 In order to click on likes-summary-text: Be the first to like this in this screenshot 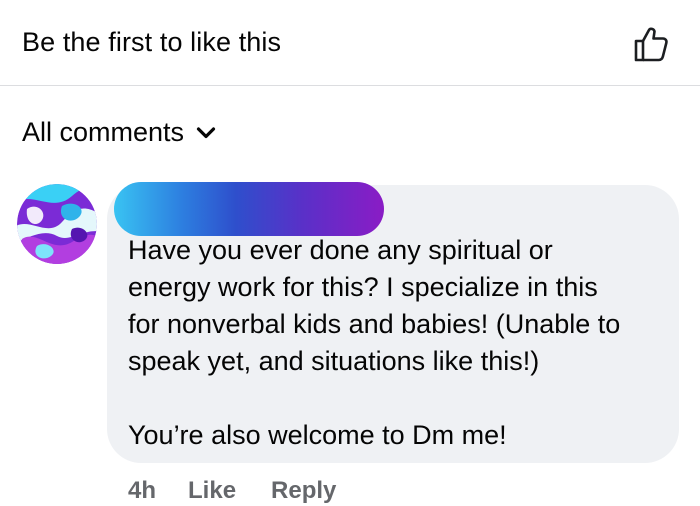, I will do `click(152, 42)`.